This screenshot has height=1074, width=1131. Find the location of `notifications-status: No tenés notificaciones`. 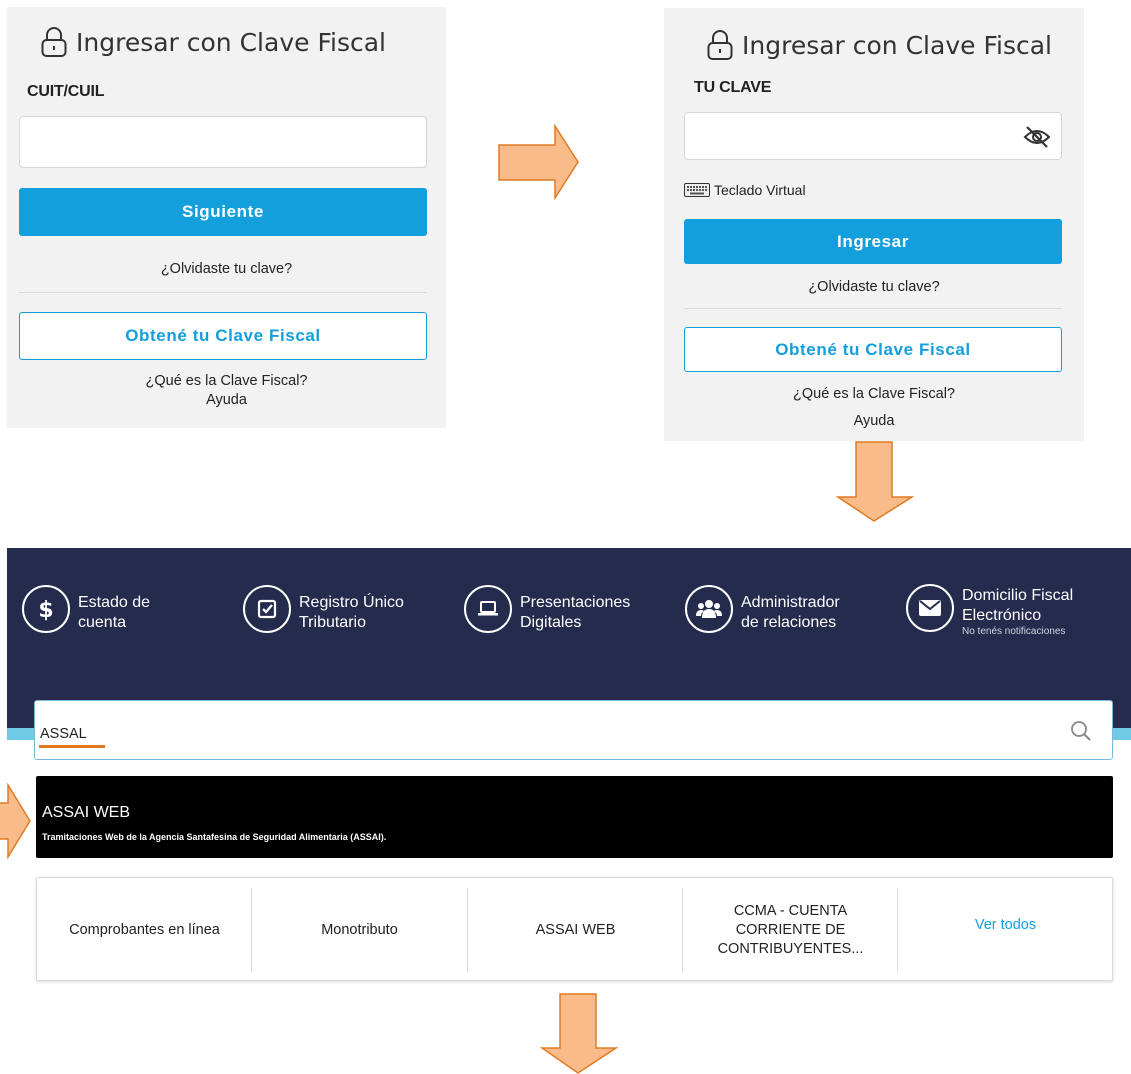

notifications-status: No tenés notificaciones is located at coordinates (1014, 631).